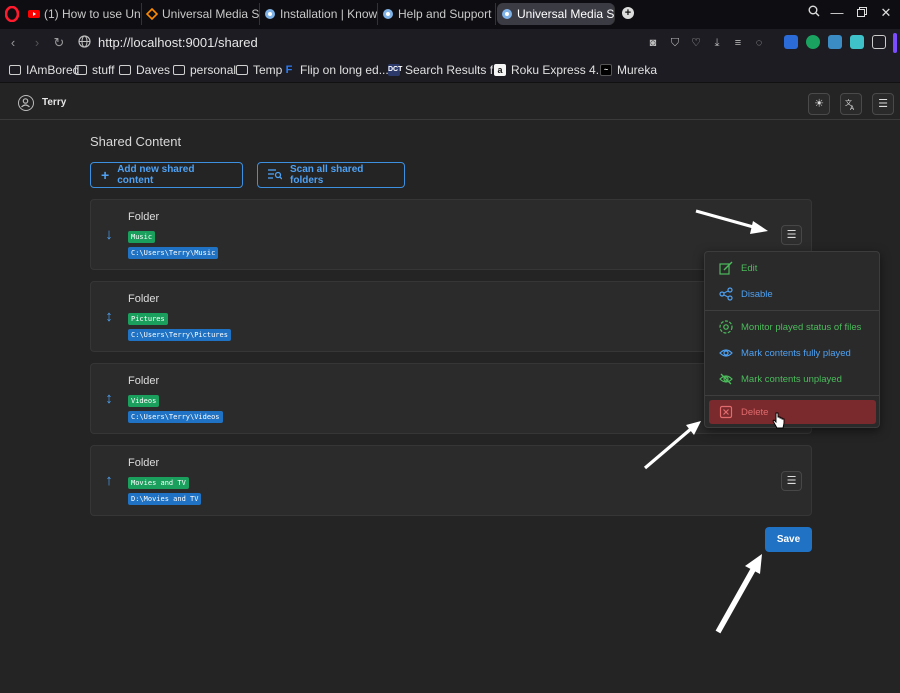  I want to click on main-menu-icon: ☰, so click(883, 104).